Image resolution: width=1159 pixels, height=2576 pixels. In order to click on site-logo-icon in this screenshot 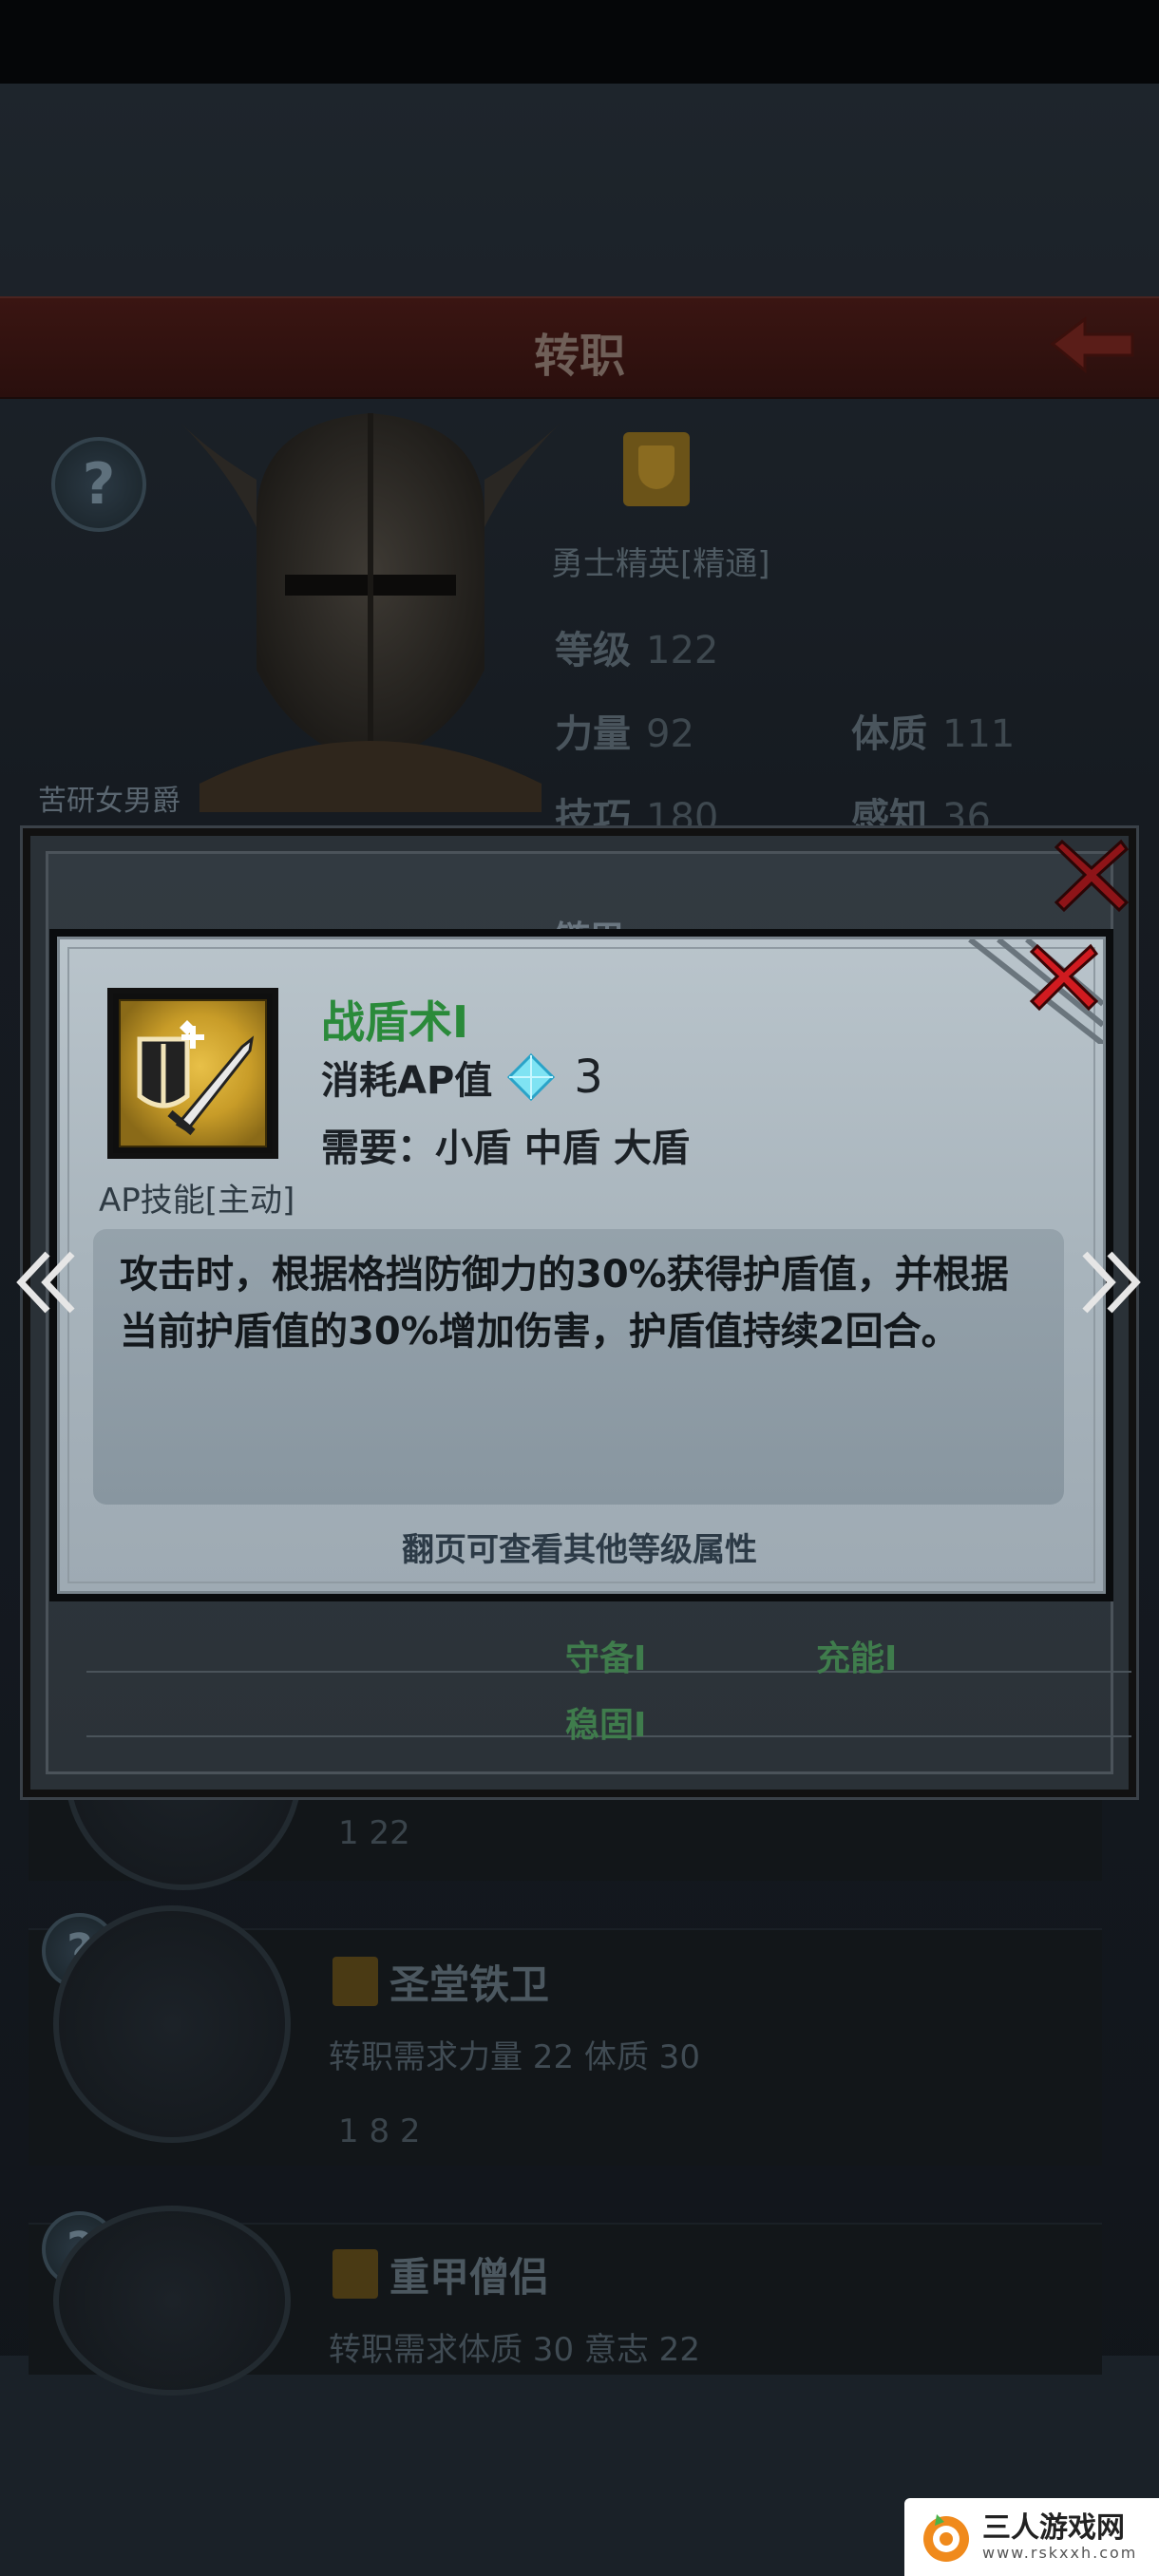, I will do `click(946, 2538)`.